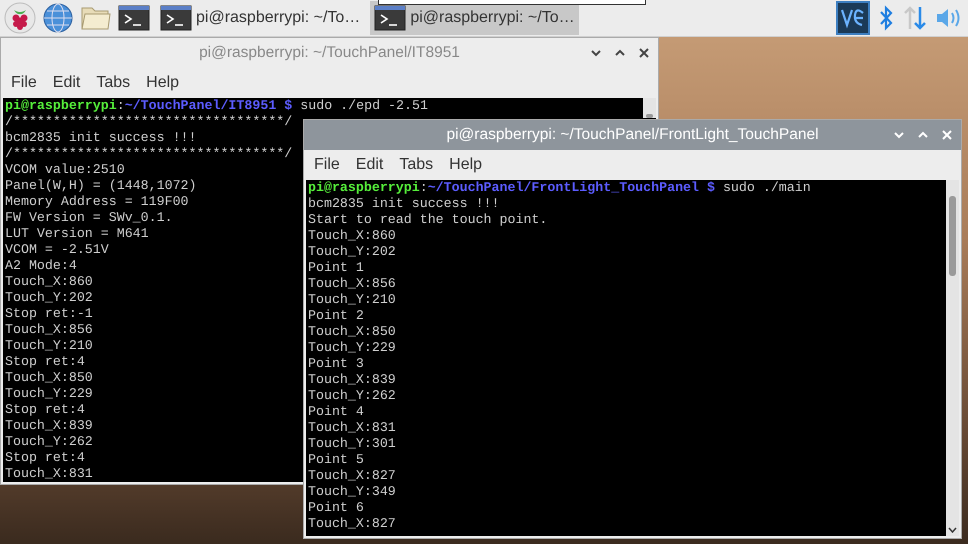 The height and width of the screenshot is (544, 968). What do you see at coordinates (336, 268) in the screenshot?
I see `terminal-line: Point 1` at bounding box center [336, 268].